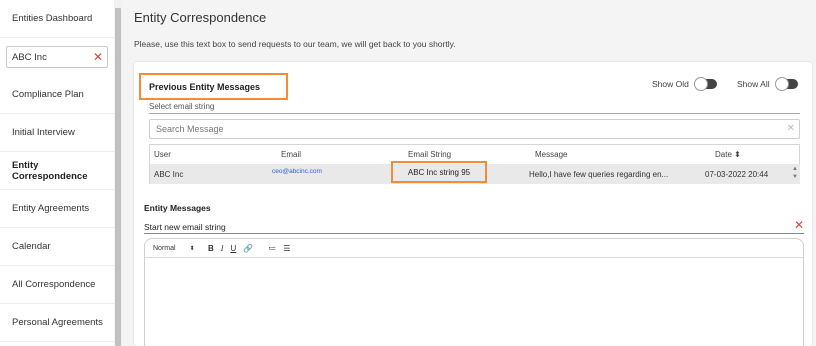 The height and width of the screenshot is (346, 816). I want to click on sidebar-item-label: Calendar, so click(31, 246).